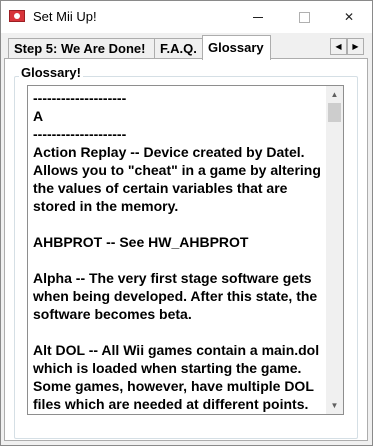 The image size is (373, 446). I want to click on minimize-button, so click(258, 17).